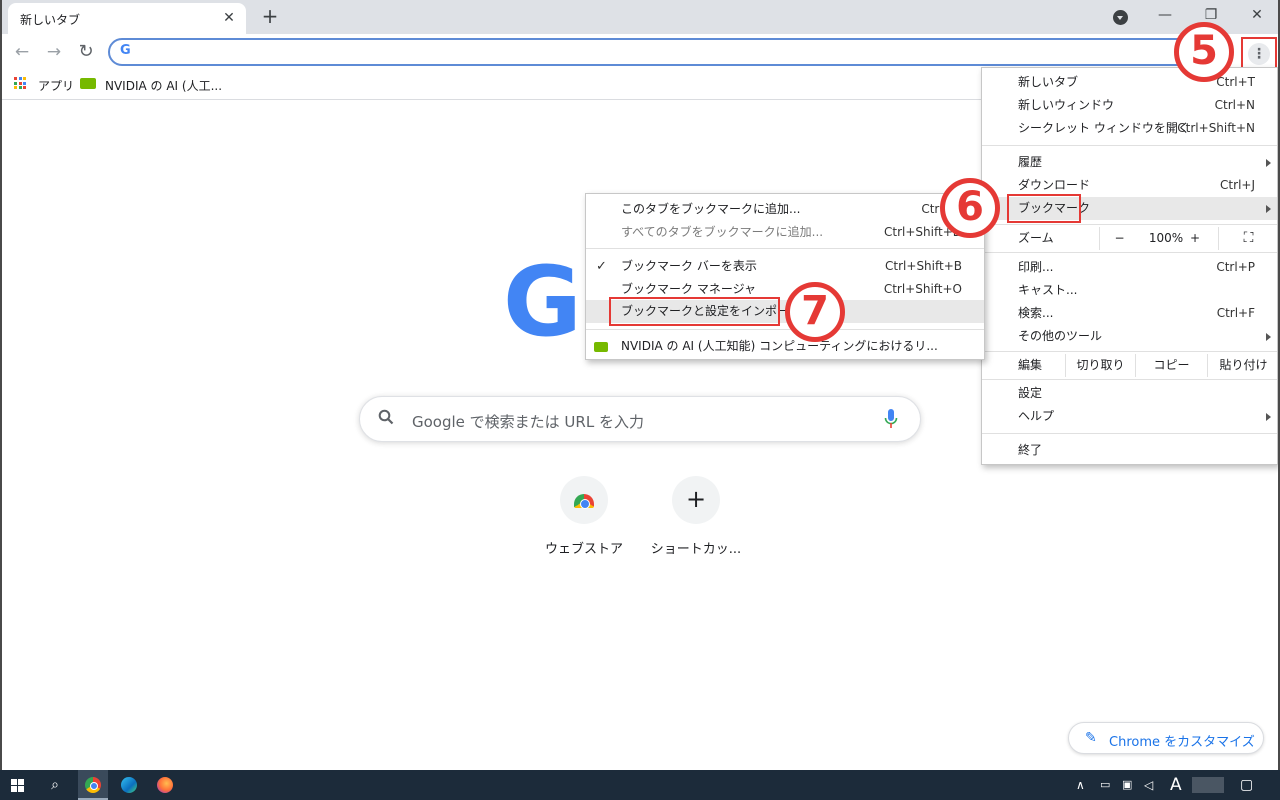 The height and width of the screenshot is (800, 1280). I want to click on address-bar: G, so click(670, 52).